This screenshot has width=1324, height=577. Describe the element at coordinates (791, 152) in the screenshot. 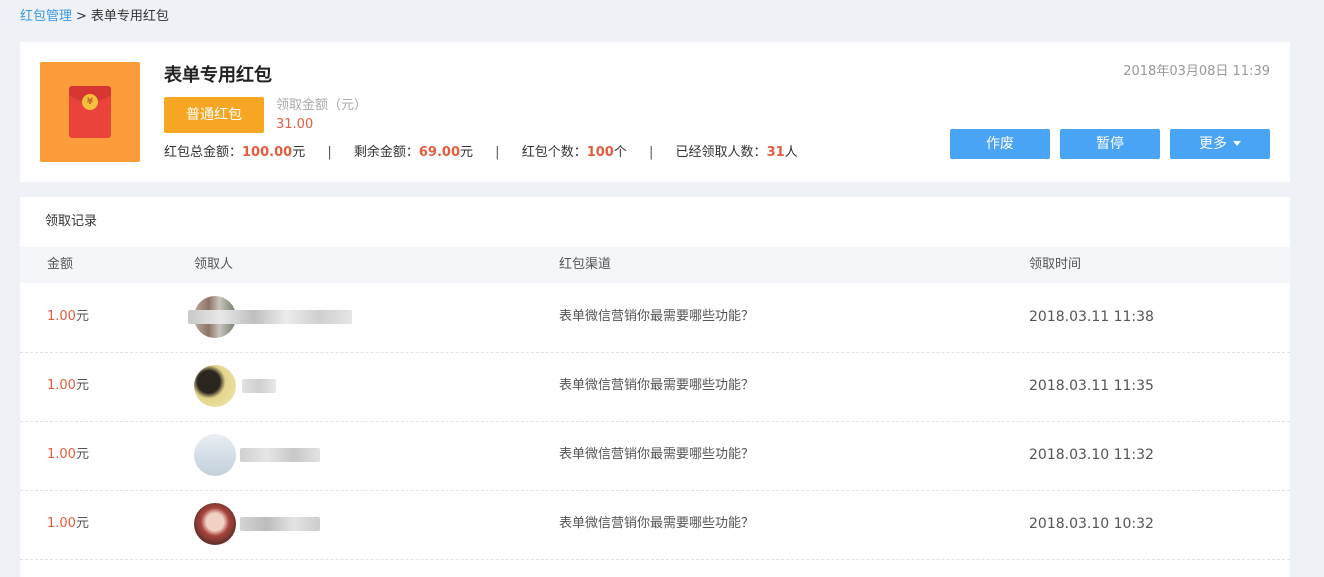

I see `claimed-people-unit: 人` at that location.